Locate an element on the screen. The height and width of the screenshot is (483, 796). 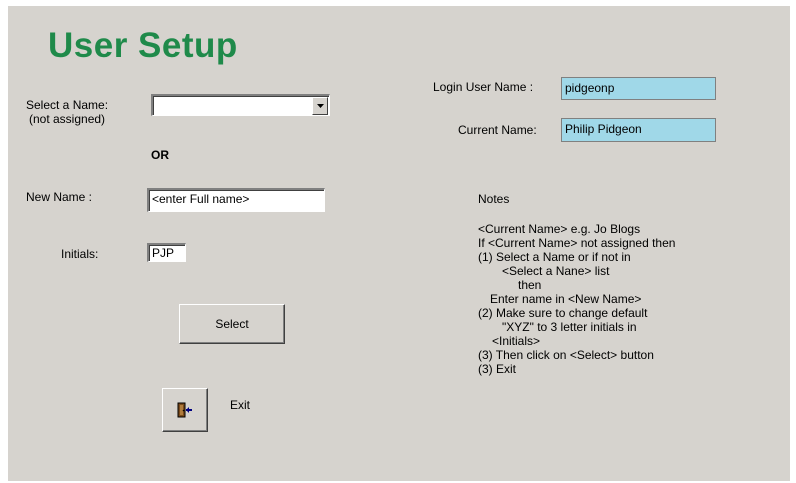
notes-line: <Initials> is located at coordinates (516, 341).